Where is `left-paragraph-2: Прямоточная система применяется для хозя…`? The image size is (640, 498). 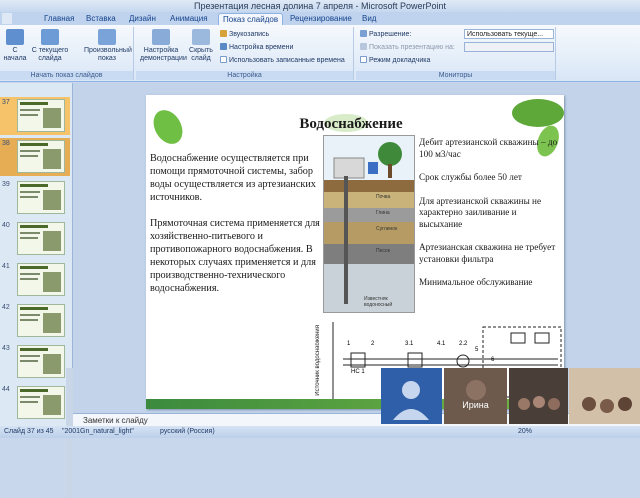
left-paragraph-2: Прямоточная система применяется для хозя… is located at coordinates (235, 256).